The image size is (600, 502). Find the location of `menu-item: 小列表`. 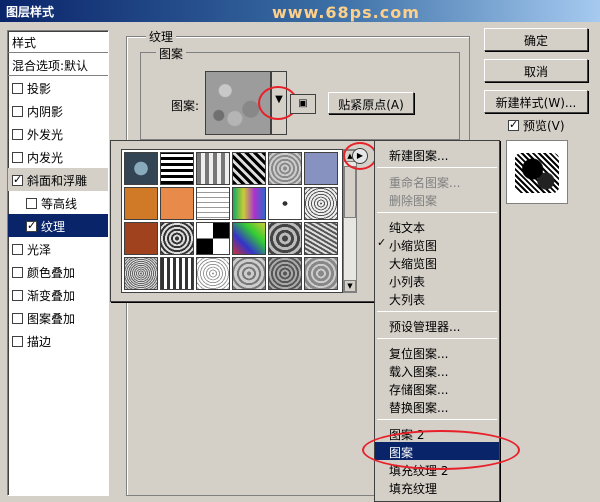

menu-item: 小列表 is located at coordinates (437, 280).